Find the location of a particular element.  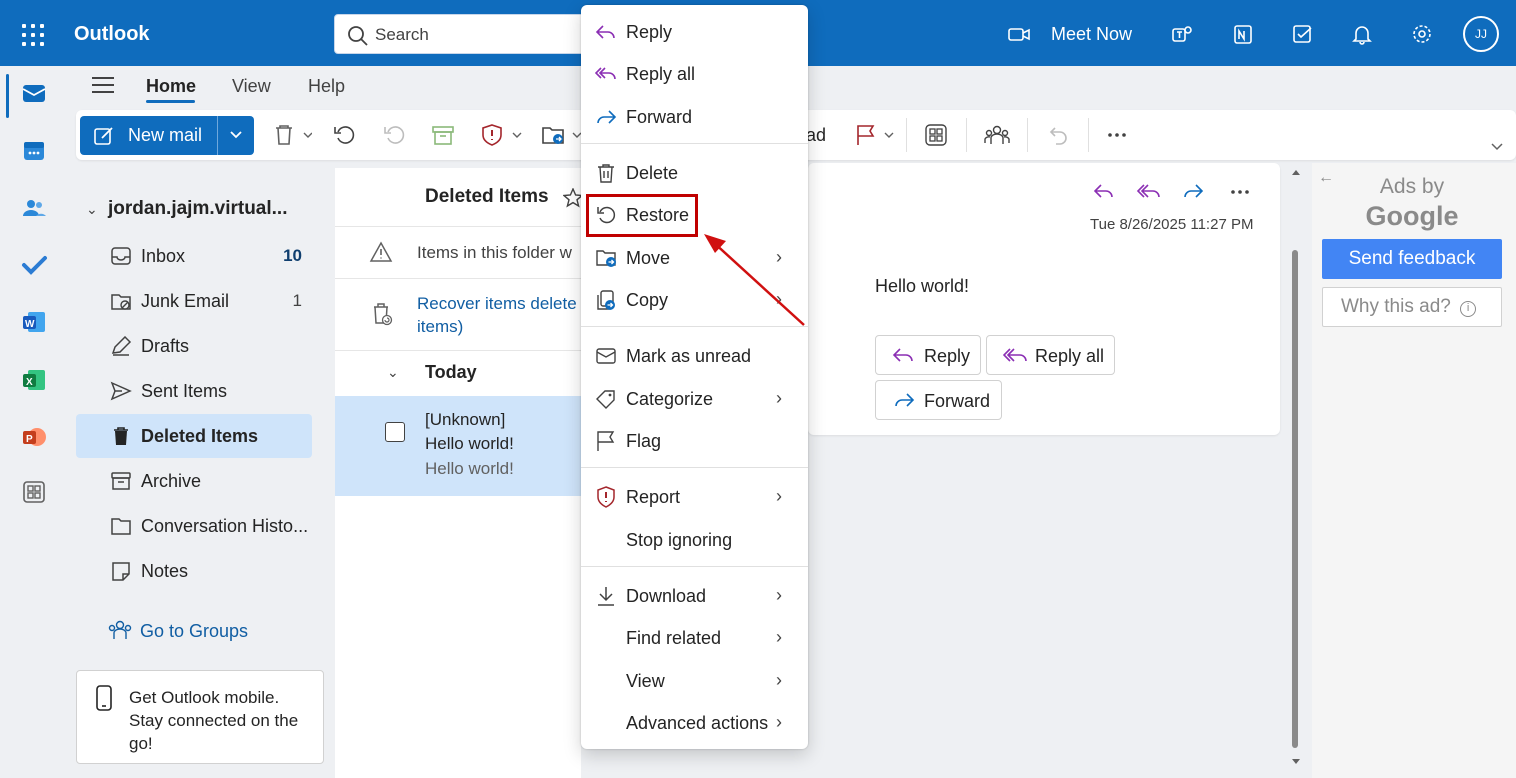

restore-icon is located at coordinates (344, 135).